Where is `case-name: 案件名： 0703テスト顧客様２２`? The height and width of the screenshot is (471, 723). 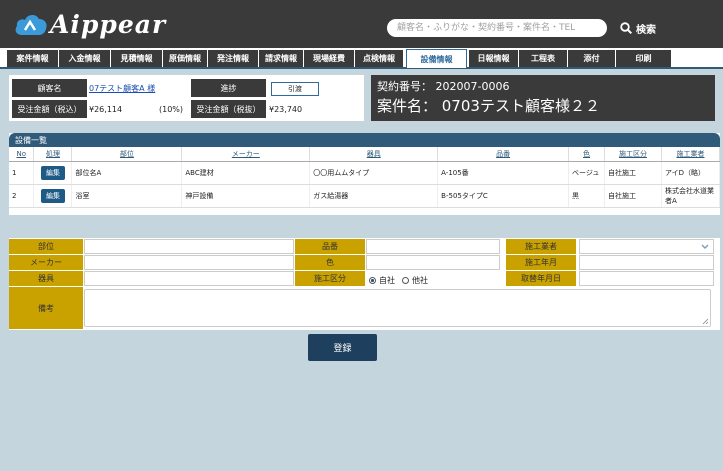 case-name: 案件名： 0703テスト顧客様２２ is located at coordinates (488, 106).